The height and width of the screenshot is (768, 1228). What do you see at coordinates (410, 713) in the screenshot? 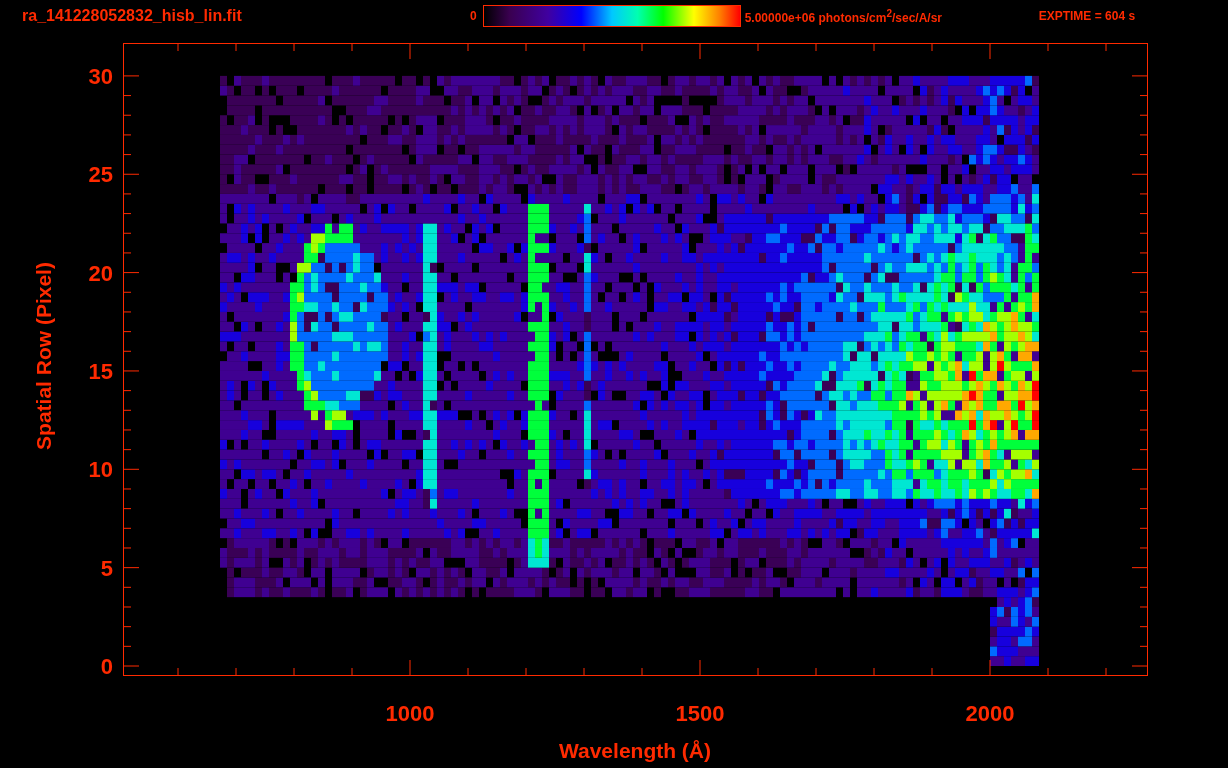
I see `x-tick-label: 1000` at bounding box center [410, 713].